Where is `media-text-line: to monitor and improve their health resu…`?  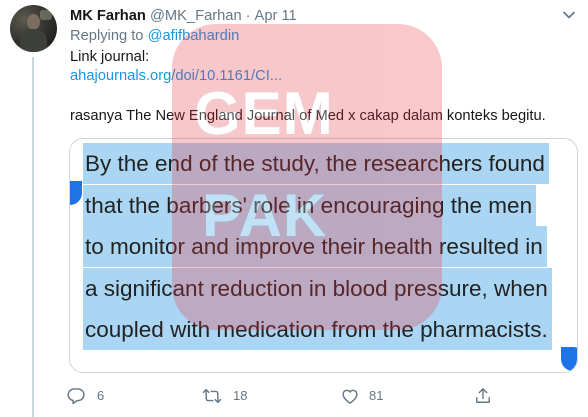
media-text-line: to monitor and improve their health resu… is located at coordinates (315, 246).